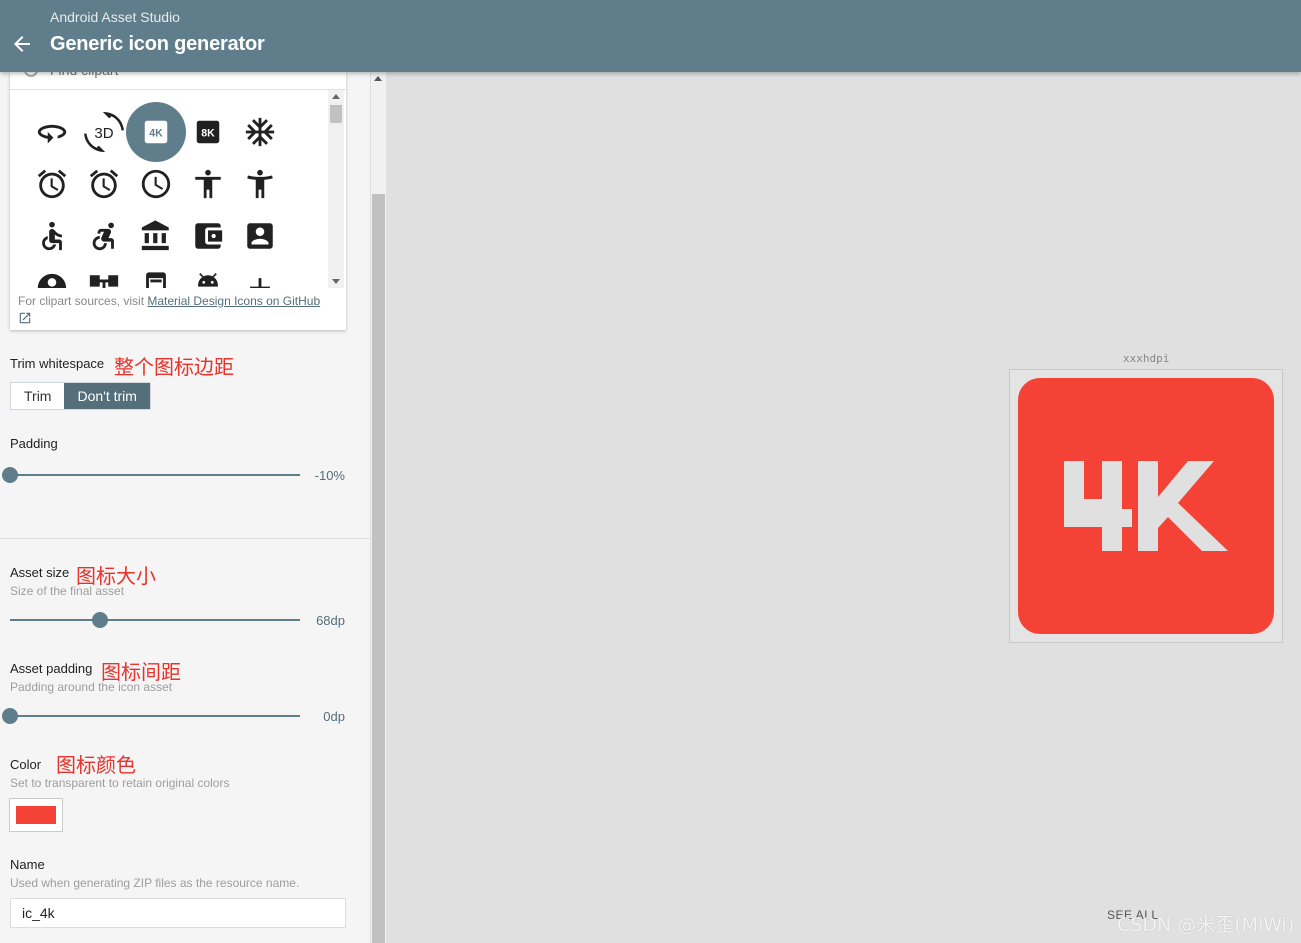 This screenshot has width=1301, height=943. I want to click on clipart-ad-units, so click(156, 275).